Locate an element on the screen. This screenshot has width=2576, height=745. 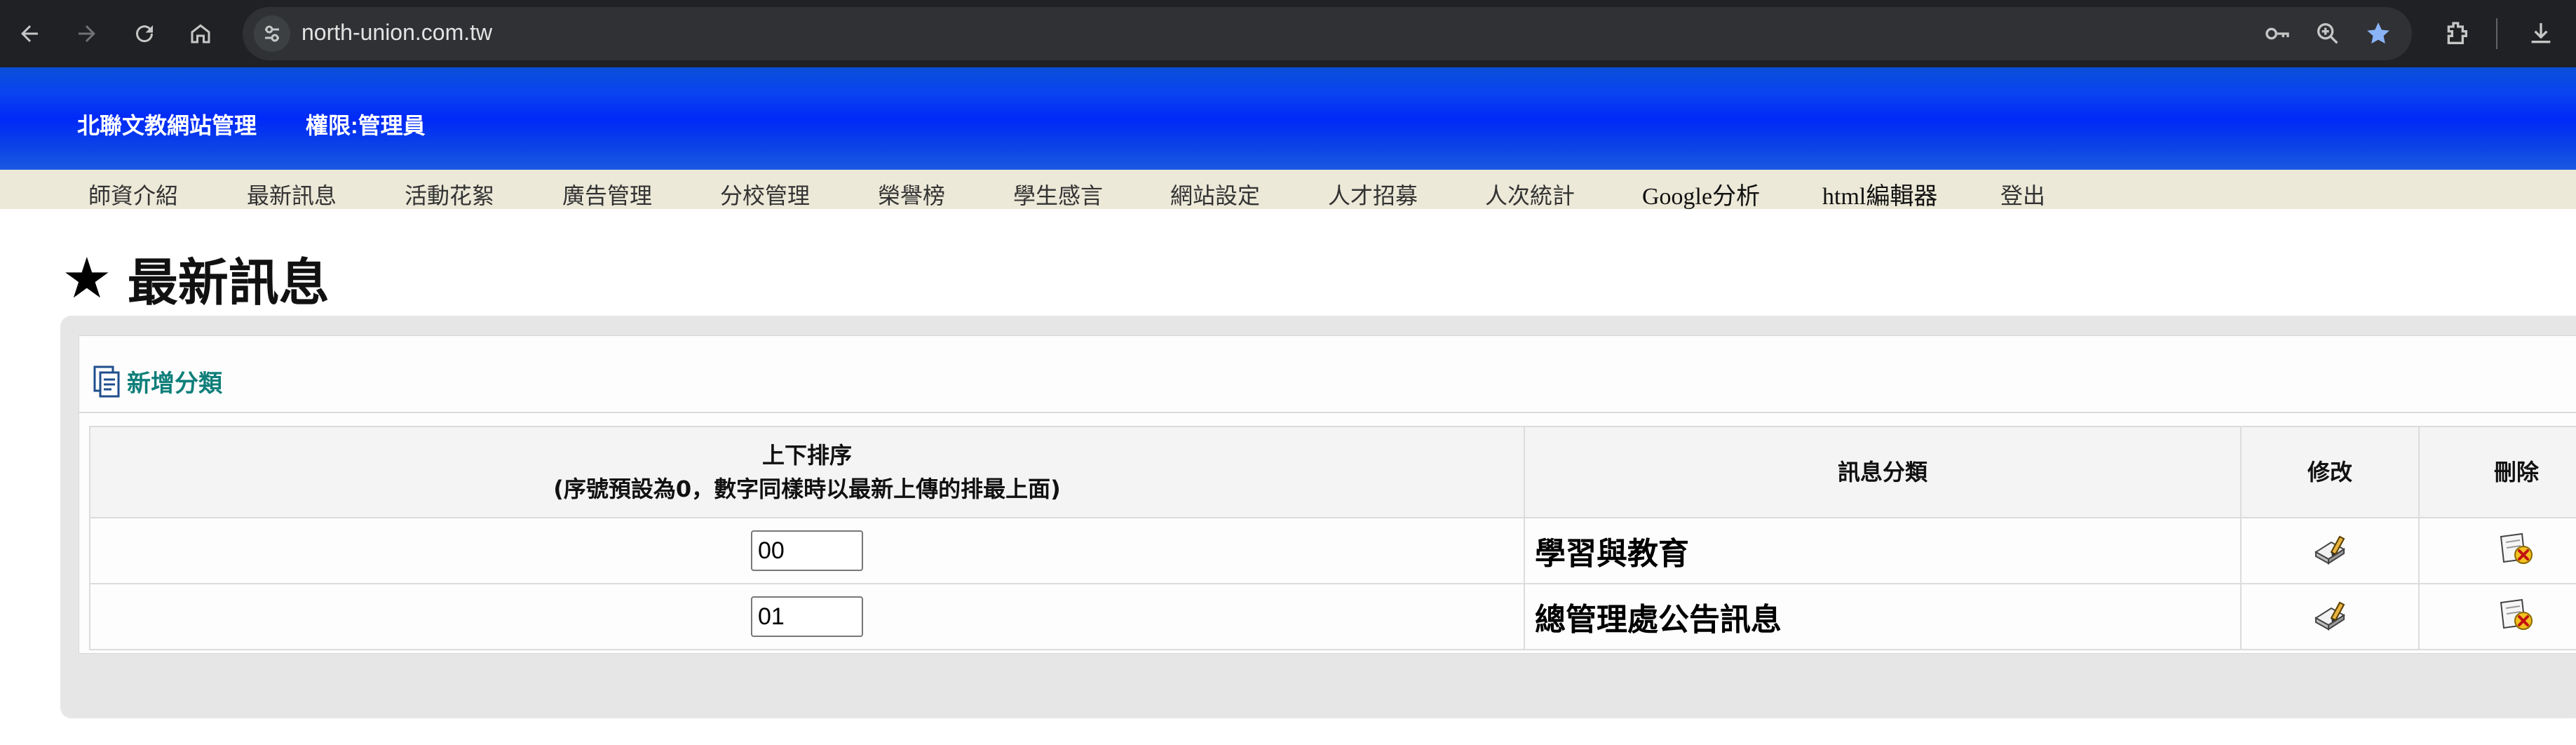
table-row: 學習與教育 is located at coordinates (1332, 550).